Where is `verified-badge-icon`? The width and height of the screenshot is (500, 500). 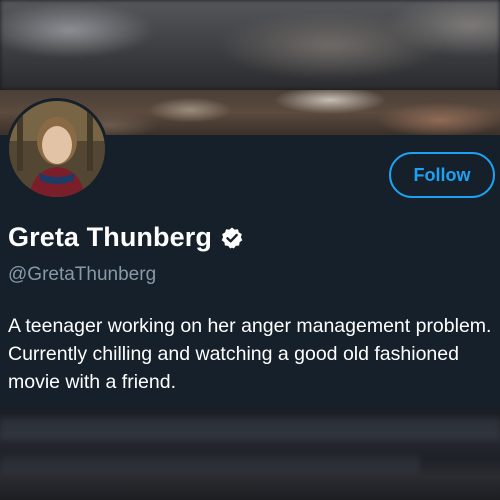
verified-badge-icon is located at coordinates (232, 237).